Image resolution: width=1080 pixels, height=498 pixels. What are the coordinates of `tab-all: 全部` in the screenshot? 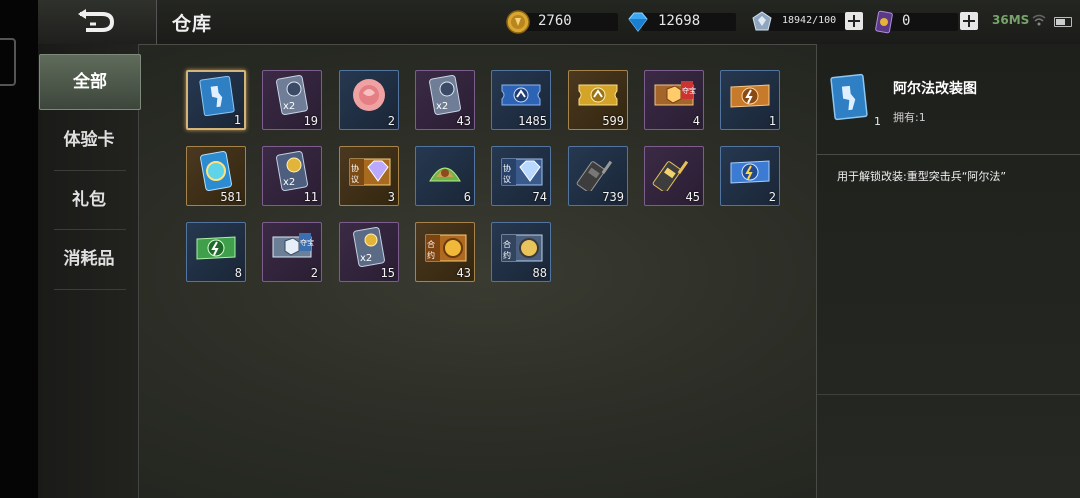 It's located at (90, 82).